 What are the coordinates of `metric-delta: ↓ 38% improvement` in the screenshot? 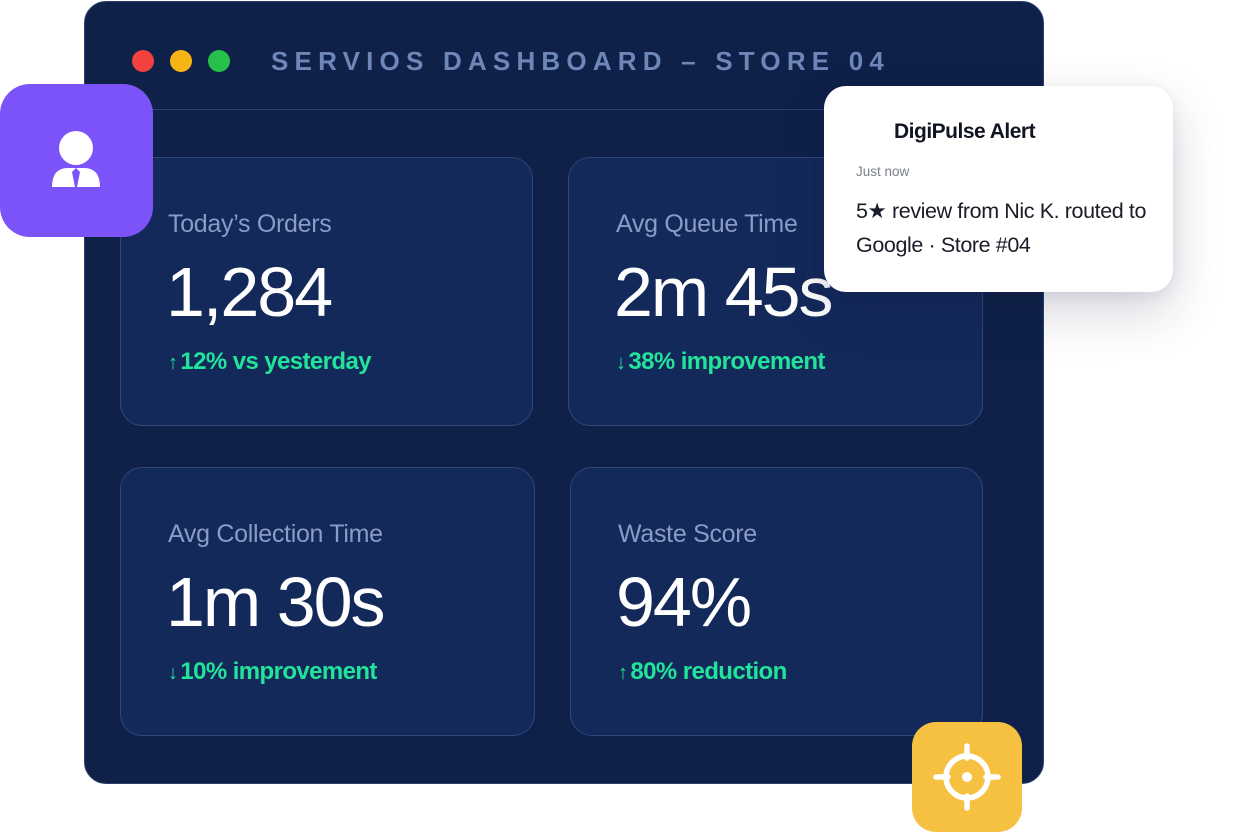 It's located at (720, 362).